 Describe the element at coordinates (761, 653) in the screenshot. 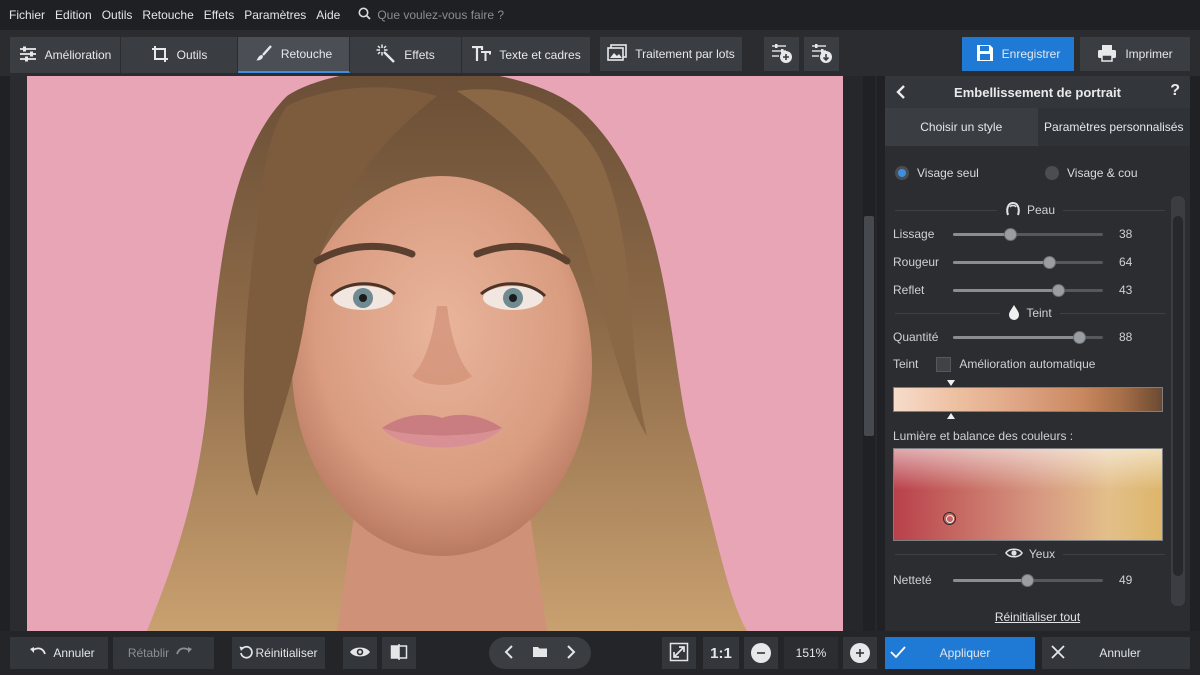

I see `zoom-out-button` at that location.